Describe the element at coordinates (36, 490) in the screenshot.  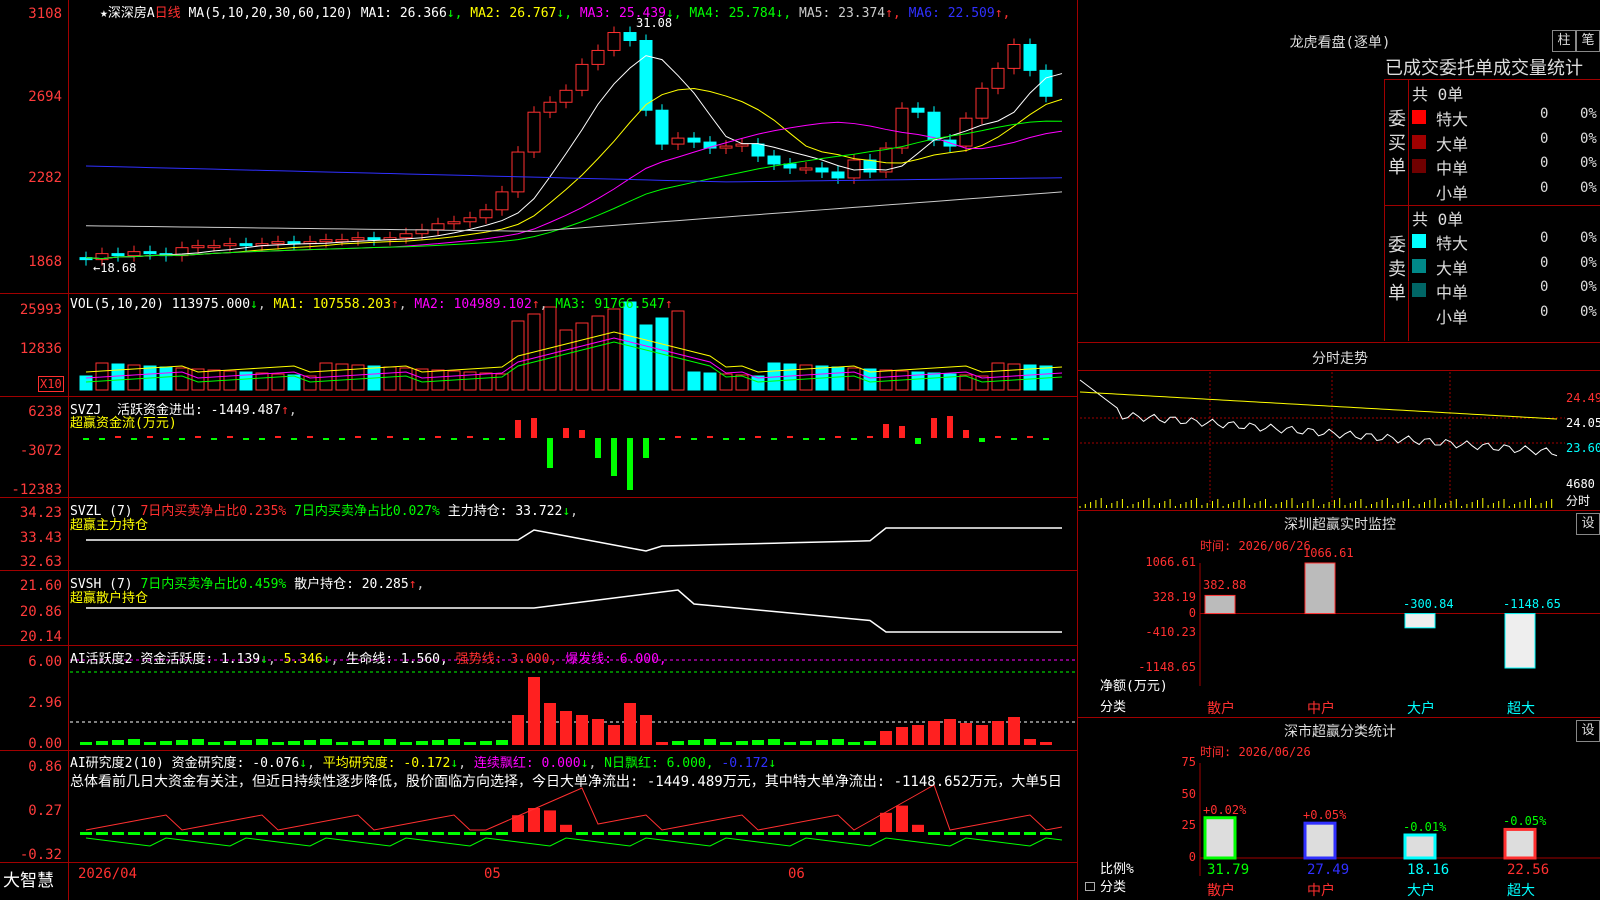
I see `y-tick: -12383` at that location.